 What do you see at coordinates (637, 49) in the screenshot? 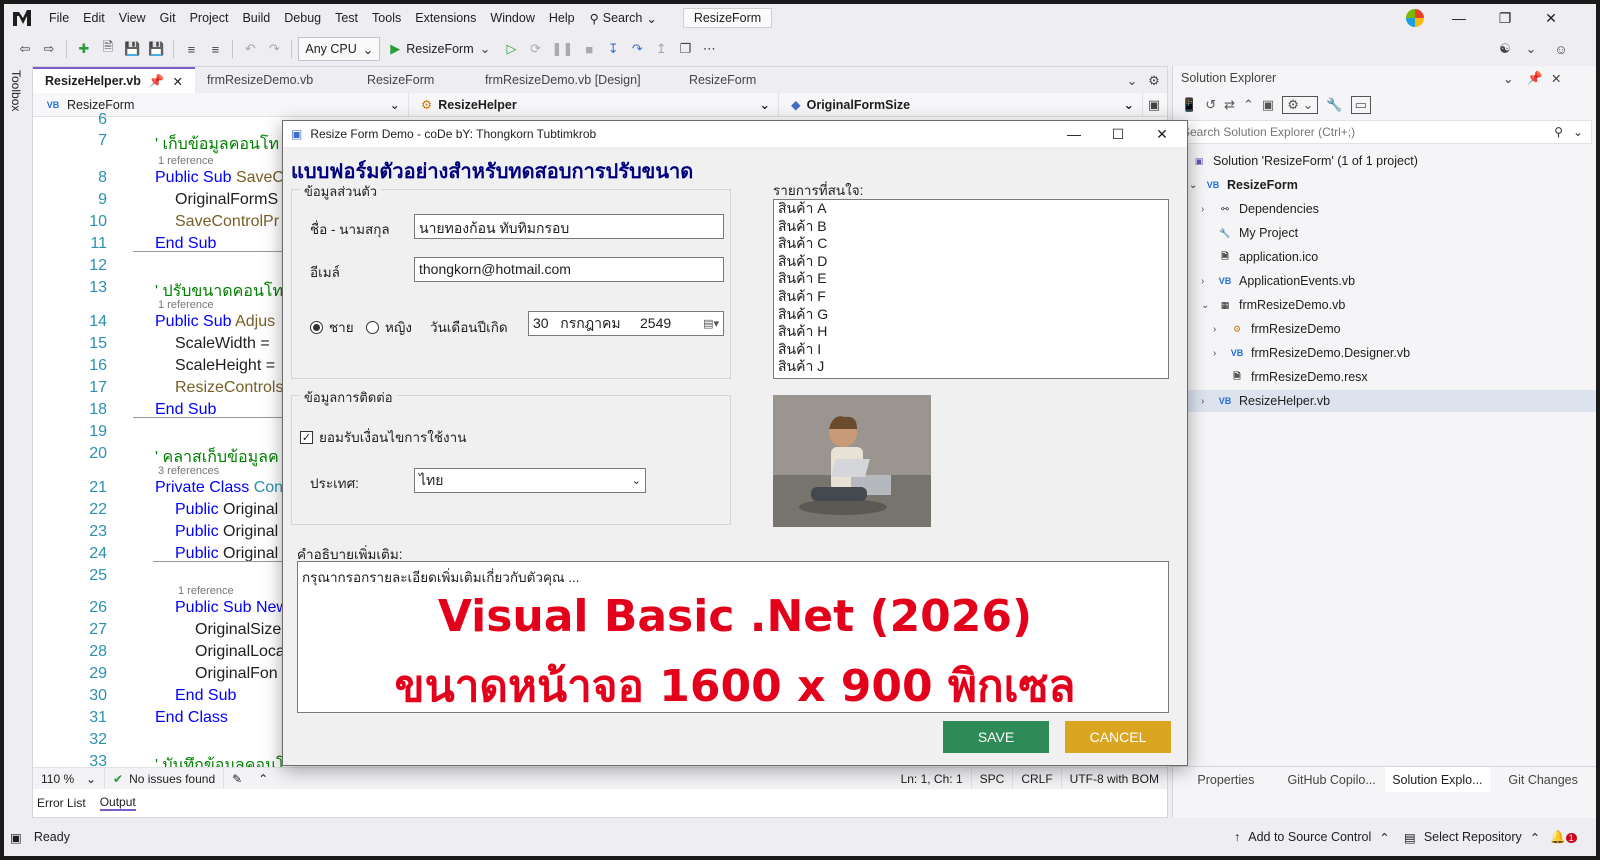
I see `step-over-icon: ↷` at bounding box center [637, 49].